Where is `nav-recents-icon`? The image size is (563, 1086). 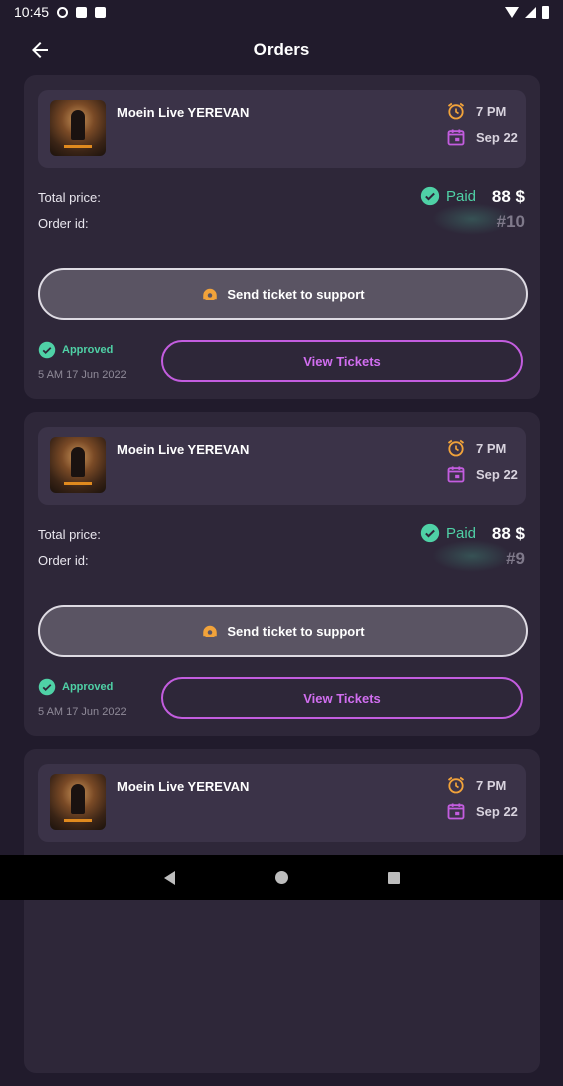 nav-recents-icon is located at coordinates (393, 877).